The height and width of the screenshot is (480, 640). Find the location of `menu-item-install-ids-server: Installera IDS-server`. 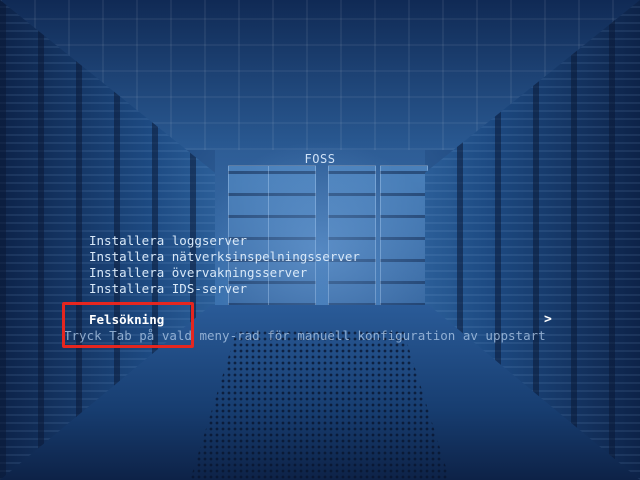

menu-item-install-ids-server: Installera IDS-server is located at coordinates (224, 289).